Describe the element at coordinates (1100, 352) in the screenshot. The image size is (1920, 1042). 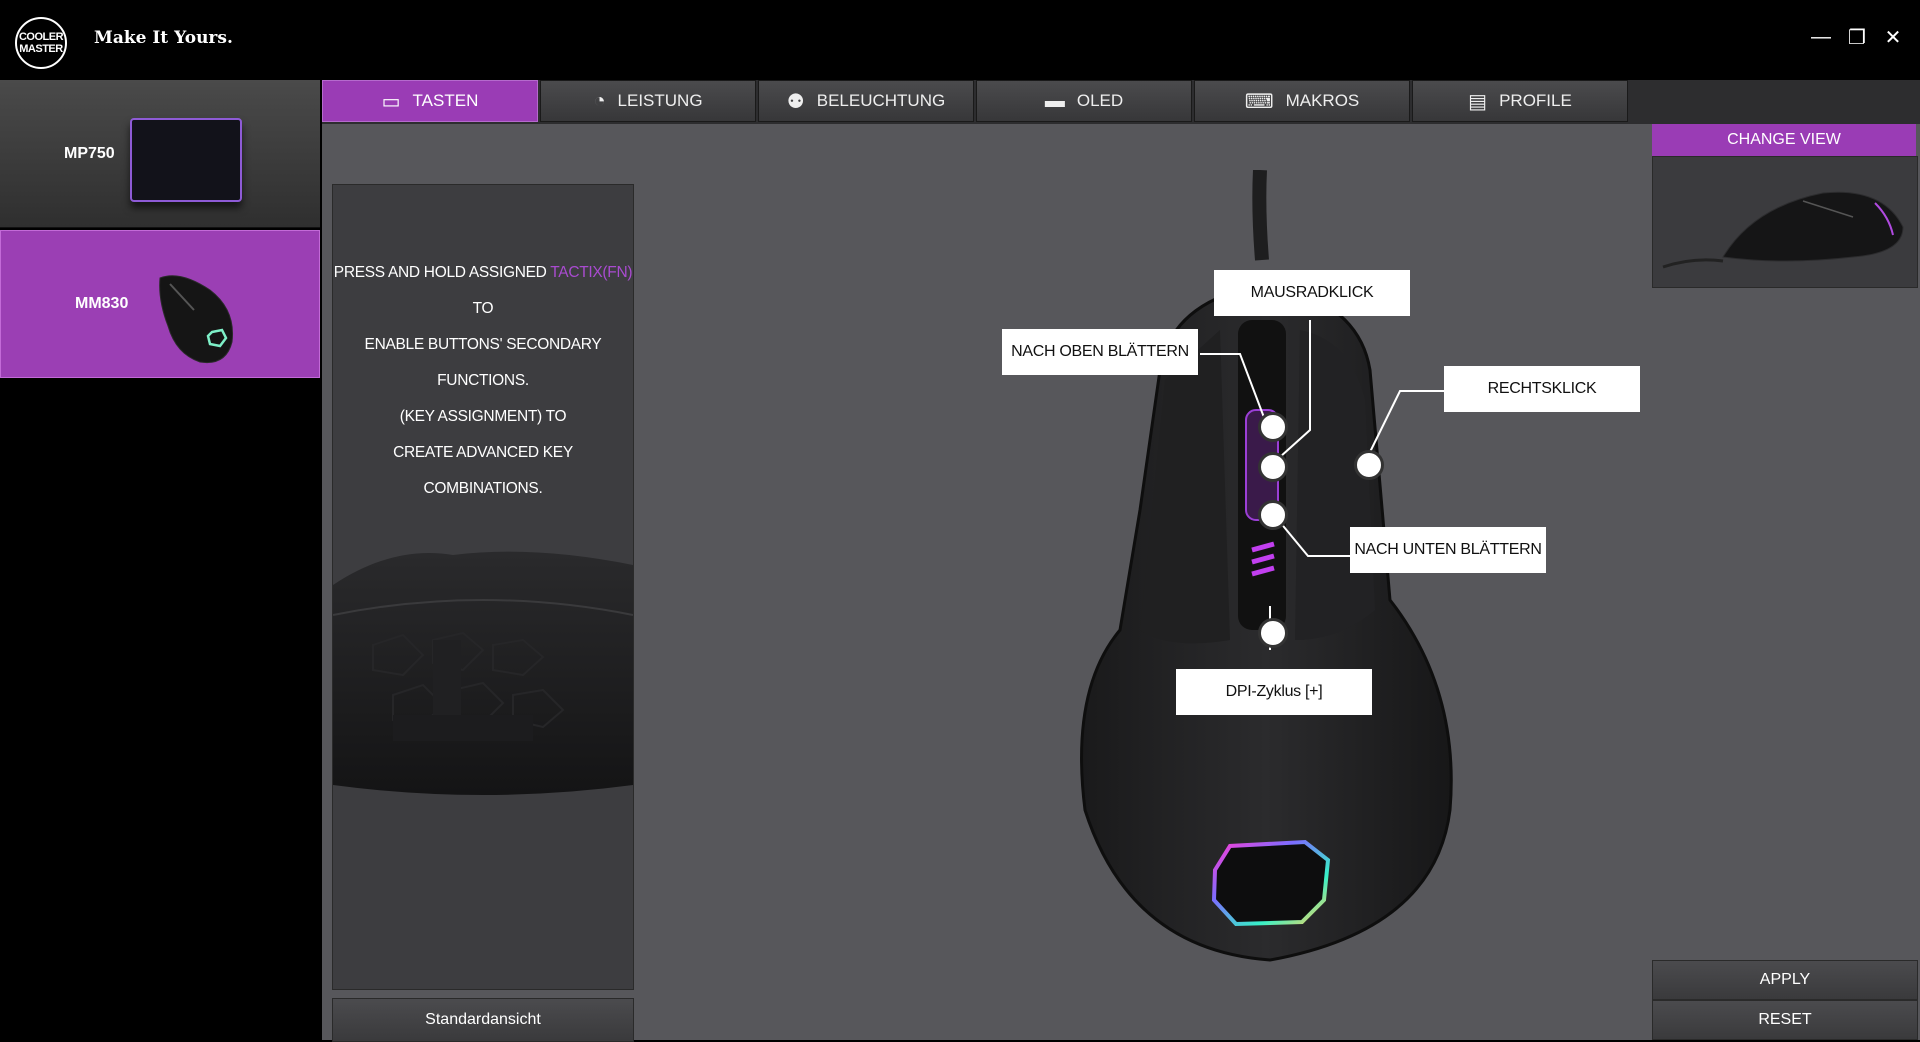
I see `scroll-up-label: NACH OBEN BLÄTTERN` at that location.